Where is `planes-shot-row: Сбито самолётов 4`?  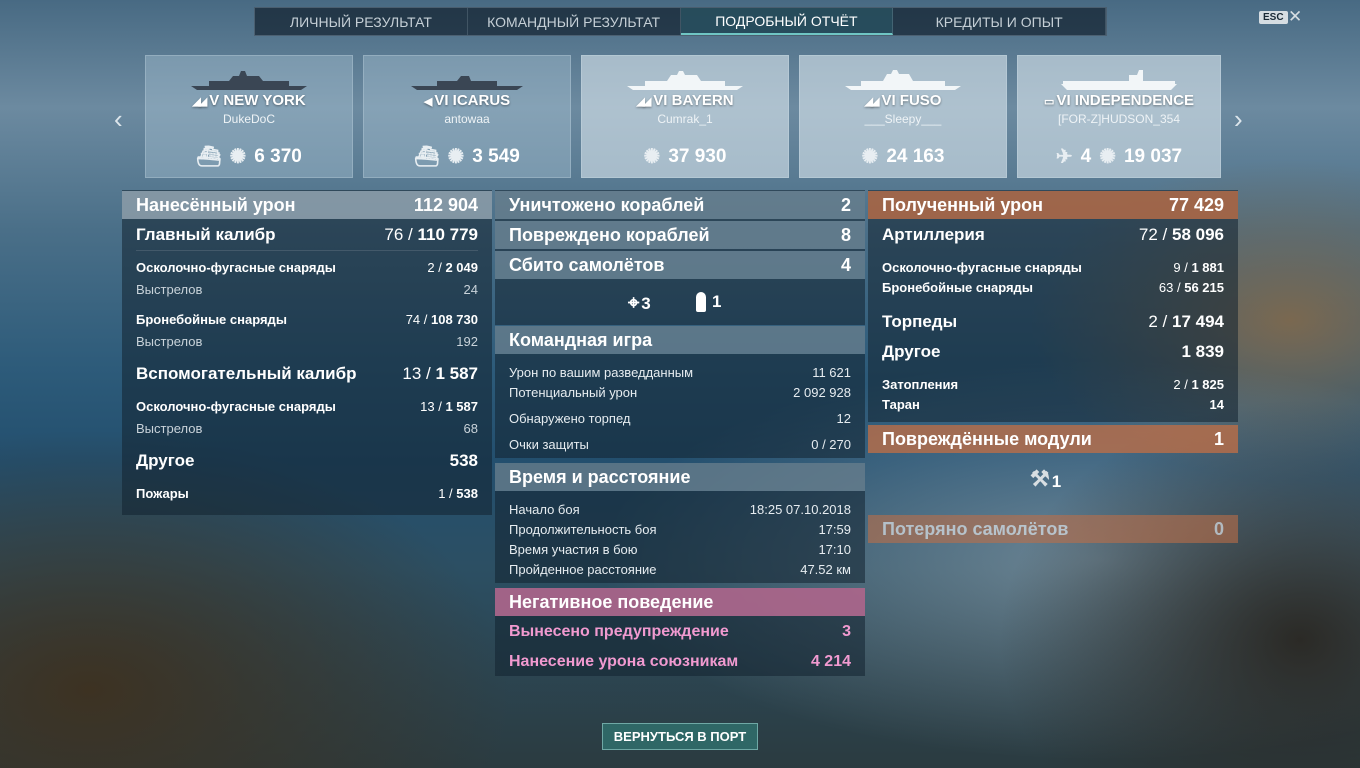
planes-shot-row: Сбито самолётов 4 is located at coordinates (680, 265).